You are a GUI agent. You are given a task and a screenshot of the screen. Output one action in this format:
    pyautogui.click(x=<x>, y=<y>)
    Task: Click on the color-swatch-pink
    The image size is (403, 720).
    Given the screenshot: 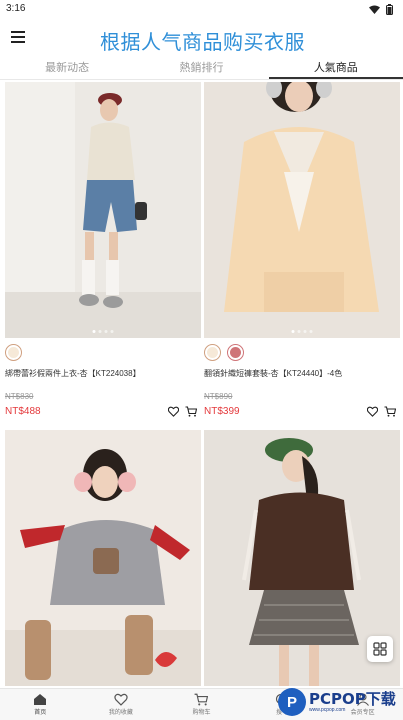 What is the action you would take?
    pyautogui.click(x=235, y=352)
    